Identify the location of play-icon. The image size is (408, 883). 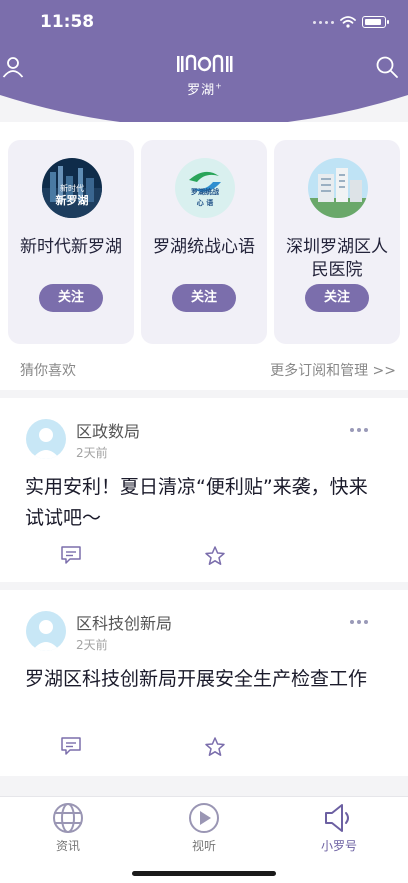
(204, 818).